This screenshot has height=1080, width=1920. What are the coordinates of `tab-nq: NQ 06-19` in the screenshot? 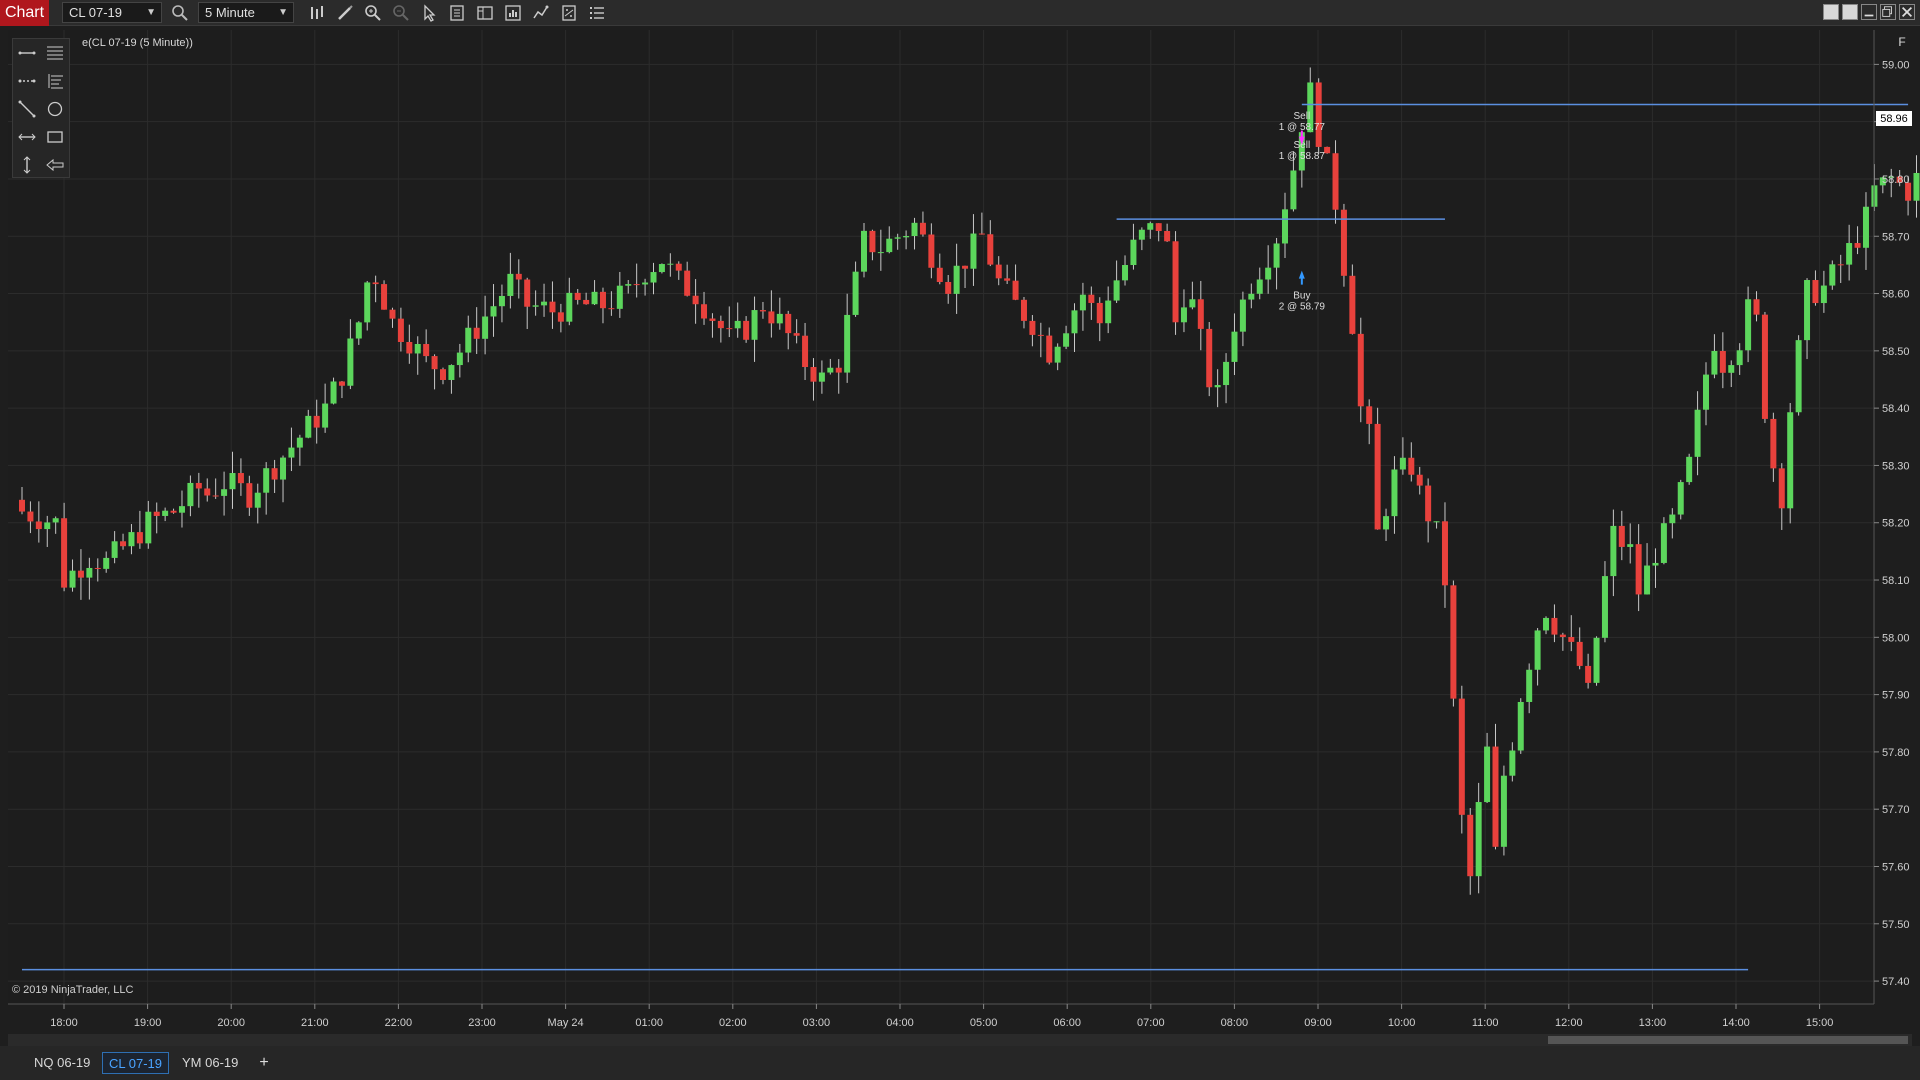 It's located at (62, 1063).